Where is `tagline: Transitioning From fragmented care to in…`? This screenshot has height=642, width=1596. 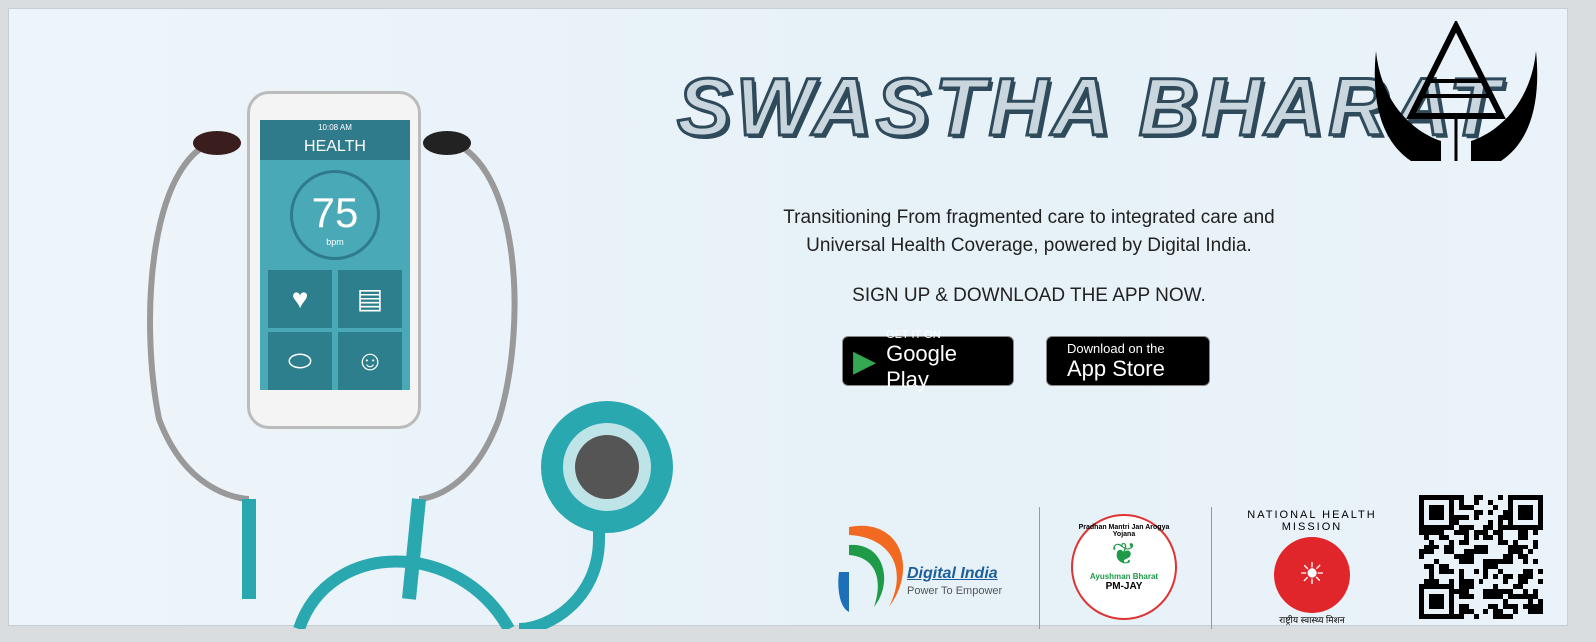 tagline: Transitioning From fragmented care to in… is located at coordinates (1029, 231).